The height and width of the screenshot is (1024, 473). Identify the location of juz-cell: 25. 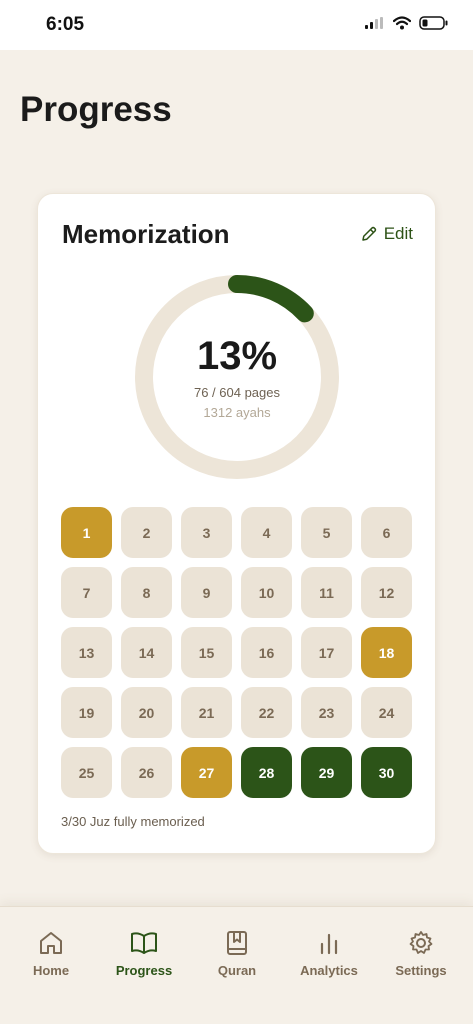
(86, 772).